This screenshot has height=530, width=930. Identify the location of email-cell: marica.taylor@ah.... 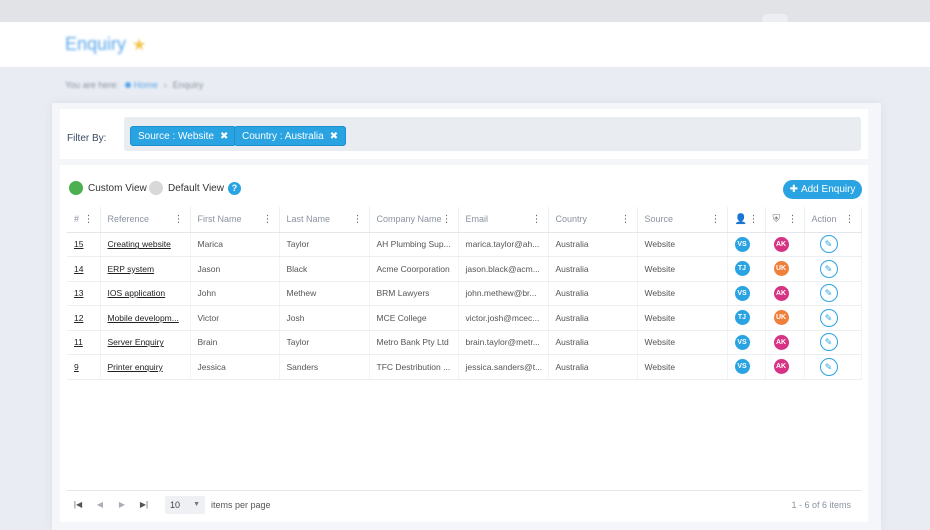
(503, 244).